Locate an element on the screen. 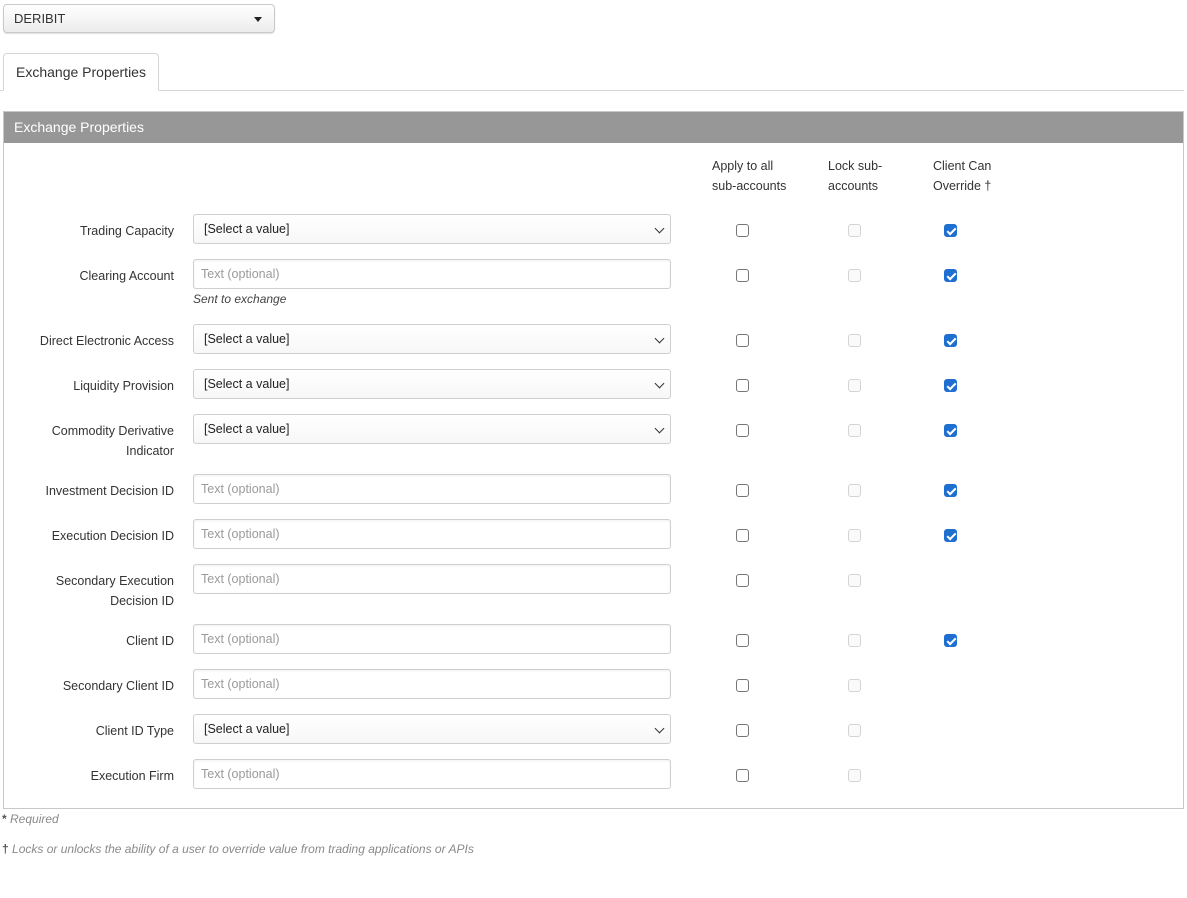 This screenshot has width=1187, height=898. execution-decision-id-input: Text (optional) is located at coordinates (432, 534).